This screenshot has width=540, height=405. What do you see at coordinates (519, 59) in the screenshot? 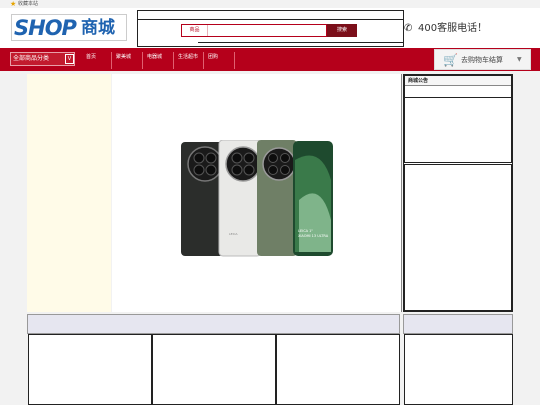
I see `chevron-down-icon: ▼` at bounding box center [519, 59].